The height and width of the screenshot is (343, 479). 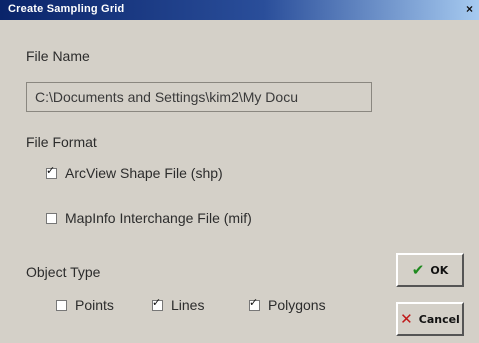 What do you see at coordinates (418, 269) in the screenshot?
I see `check-icon: ✔` at bounding box center [418, 269].